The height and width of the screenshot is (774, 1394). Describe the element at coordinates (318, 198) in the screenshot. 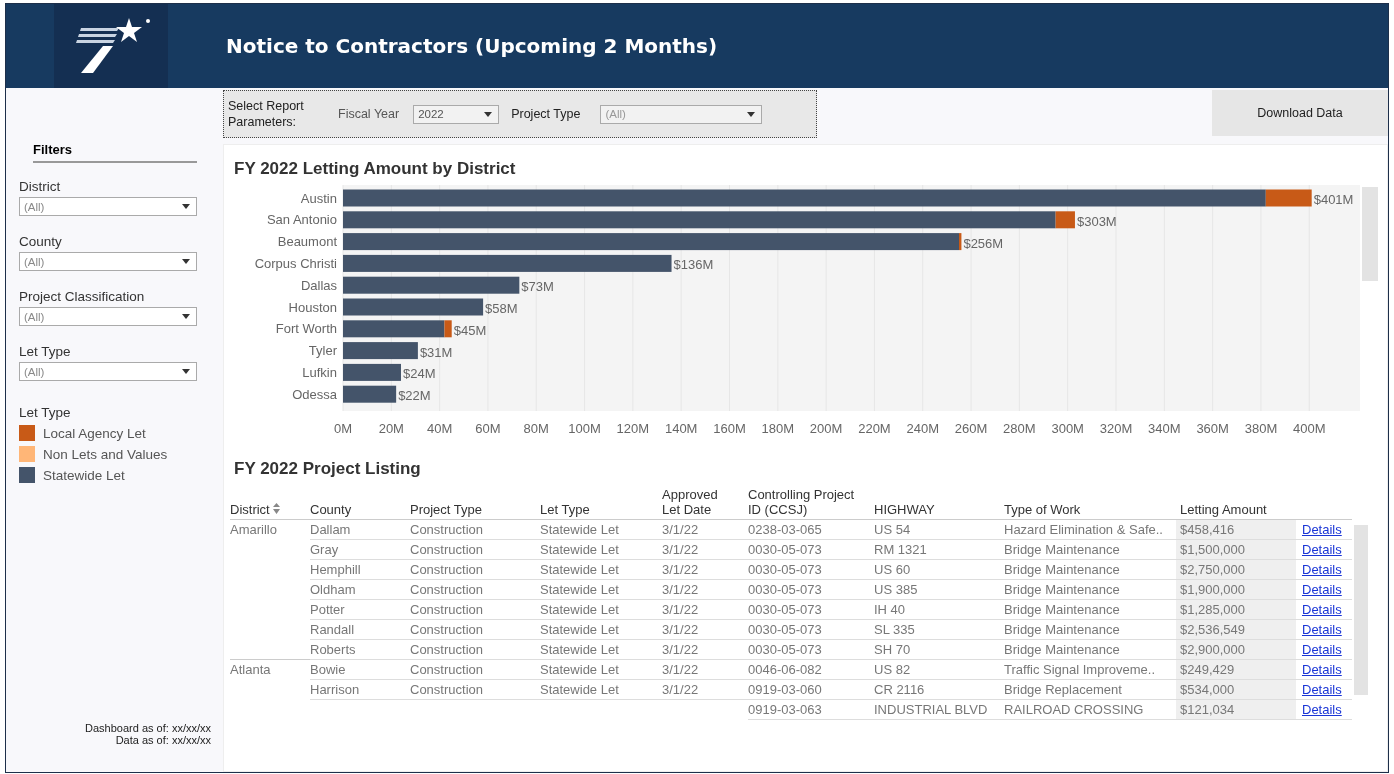

I see `category-label: Austin` at that location.